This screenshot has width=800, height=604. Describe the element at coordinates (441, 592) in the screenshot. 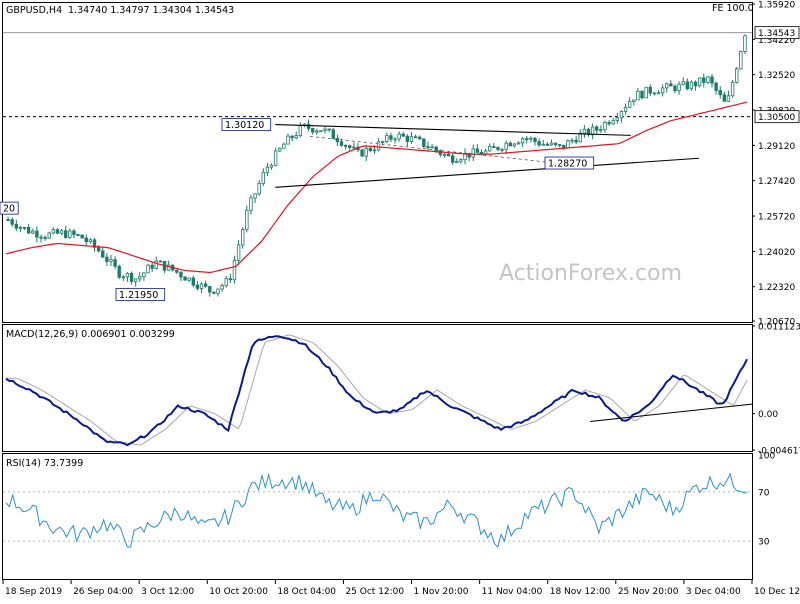

I see `x-tick-label: 1 Nov 20:00` at that location.